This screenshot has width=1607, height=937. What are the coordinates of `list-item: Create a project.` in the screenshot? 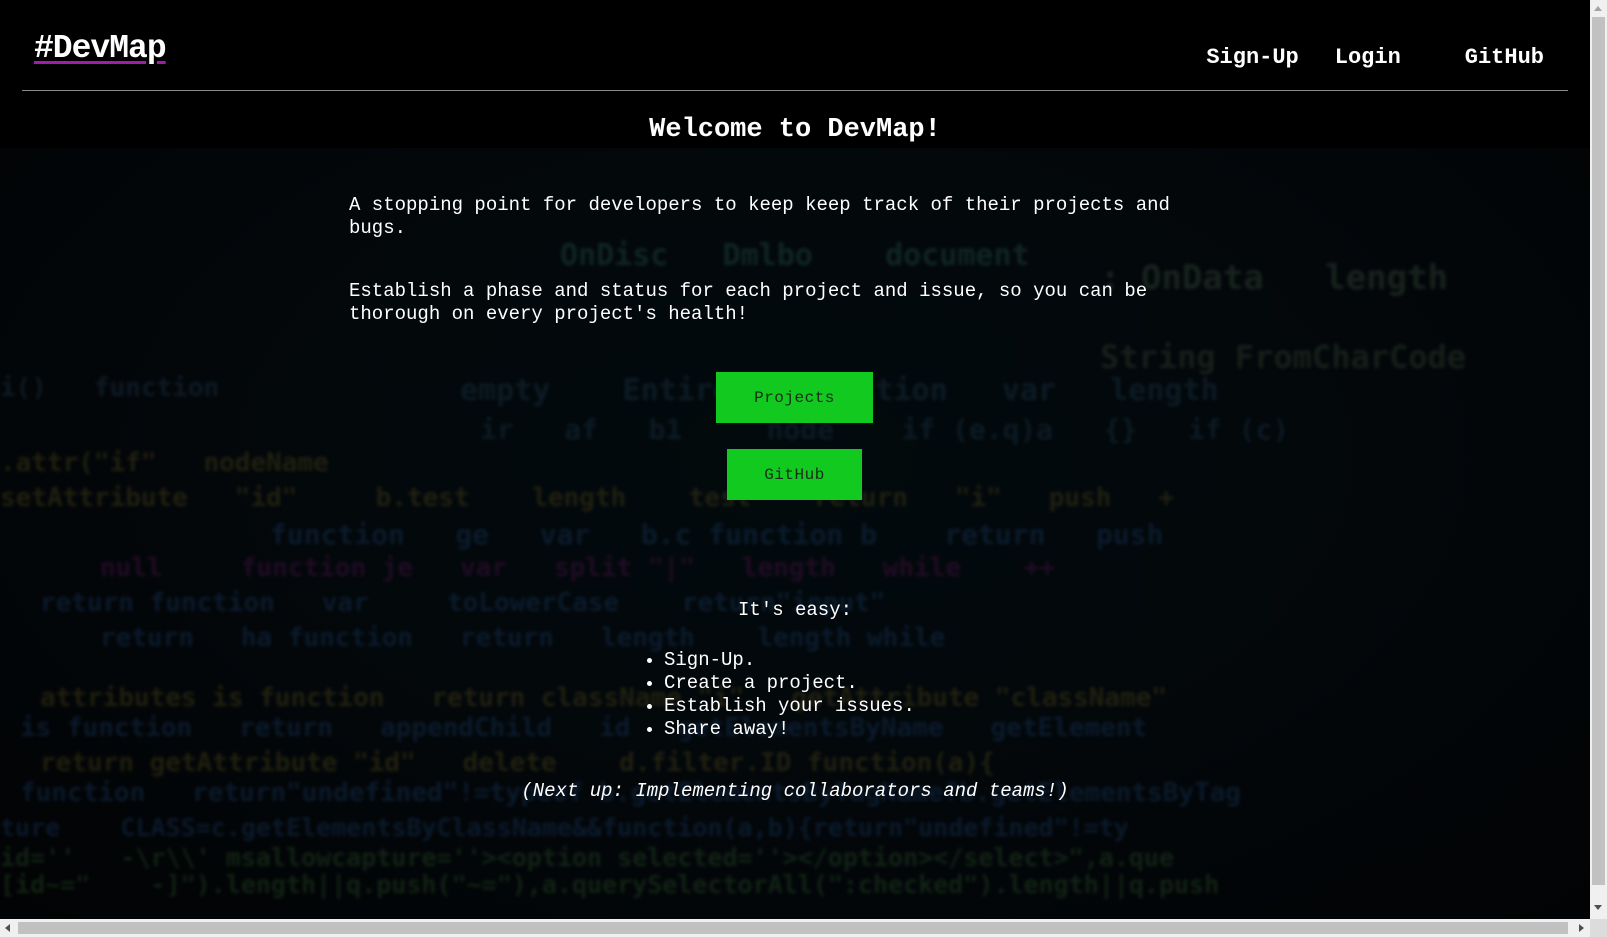 It's located at (789, 683).